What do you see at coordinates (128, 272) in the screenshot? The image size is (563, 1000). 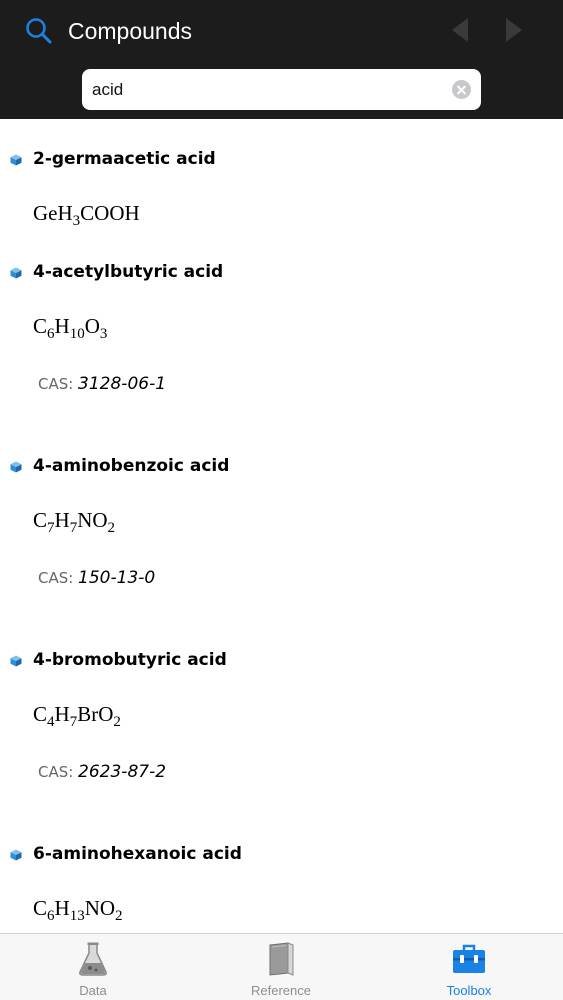 I see `compound-name: 4-acetylbutyric acid` at bounding box center [128, 272].